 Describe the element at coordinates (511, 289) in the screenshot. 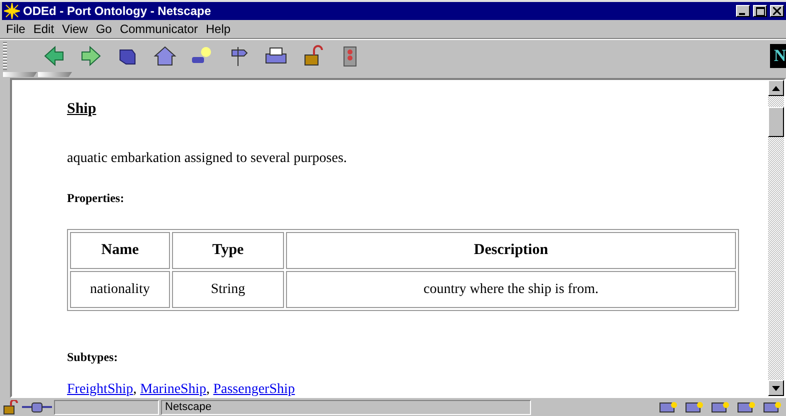

I see `table-cell: country where the ship is from.` at that location.